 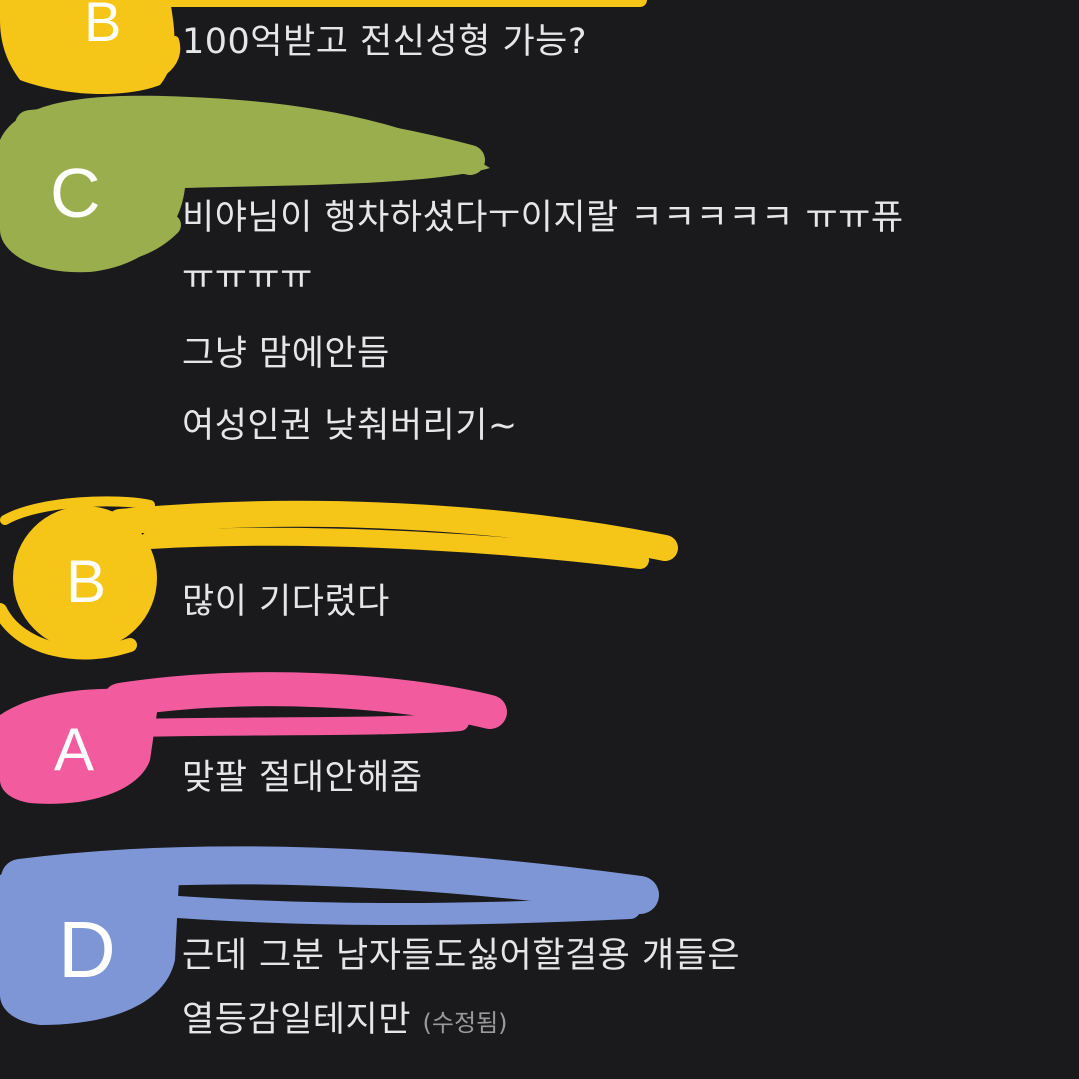 I want to click on comment-text: ㅠㅠㅠㅠ, so click(x=247, y=278).